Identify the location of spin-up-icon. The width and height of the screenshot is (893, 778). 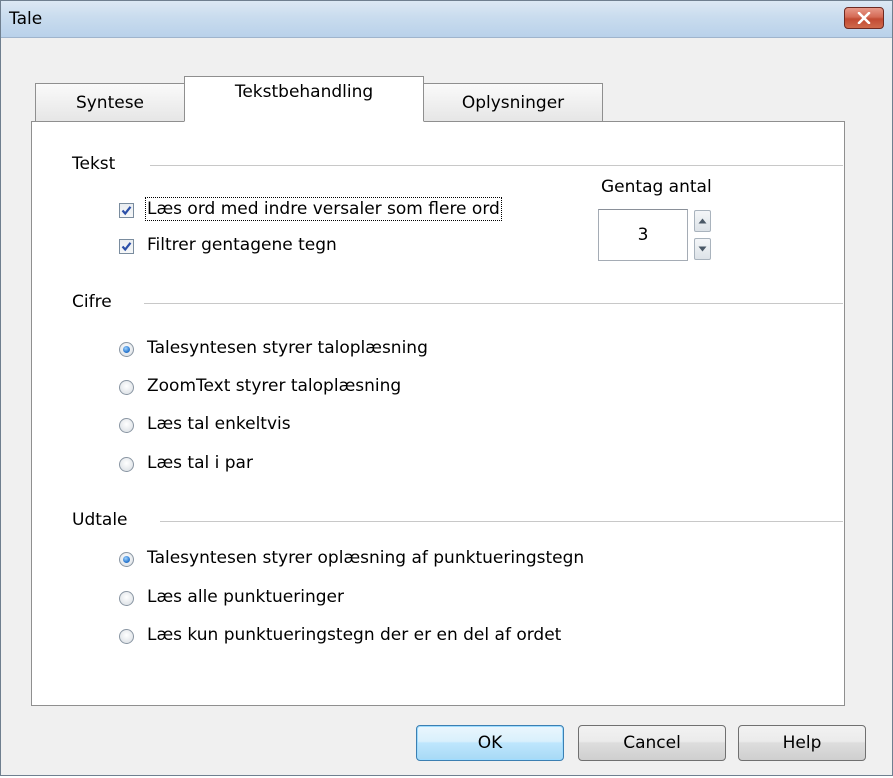
(702, 221).